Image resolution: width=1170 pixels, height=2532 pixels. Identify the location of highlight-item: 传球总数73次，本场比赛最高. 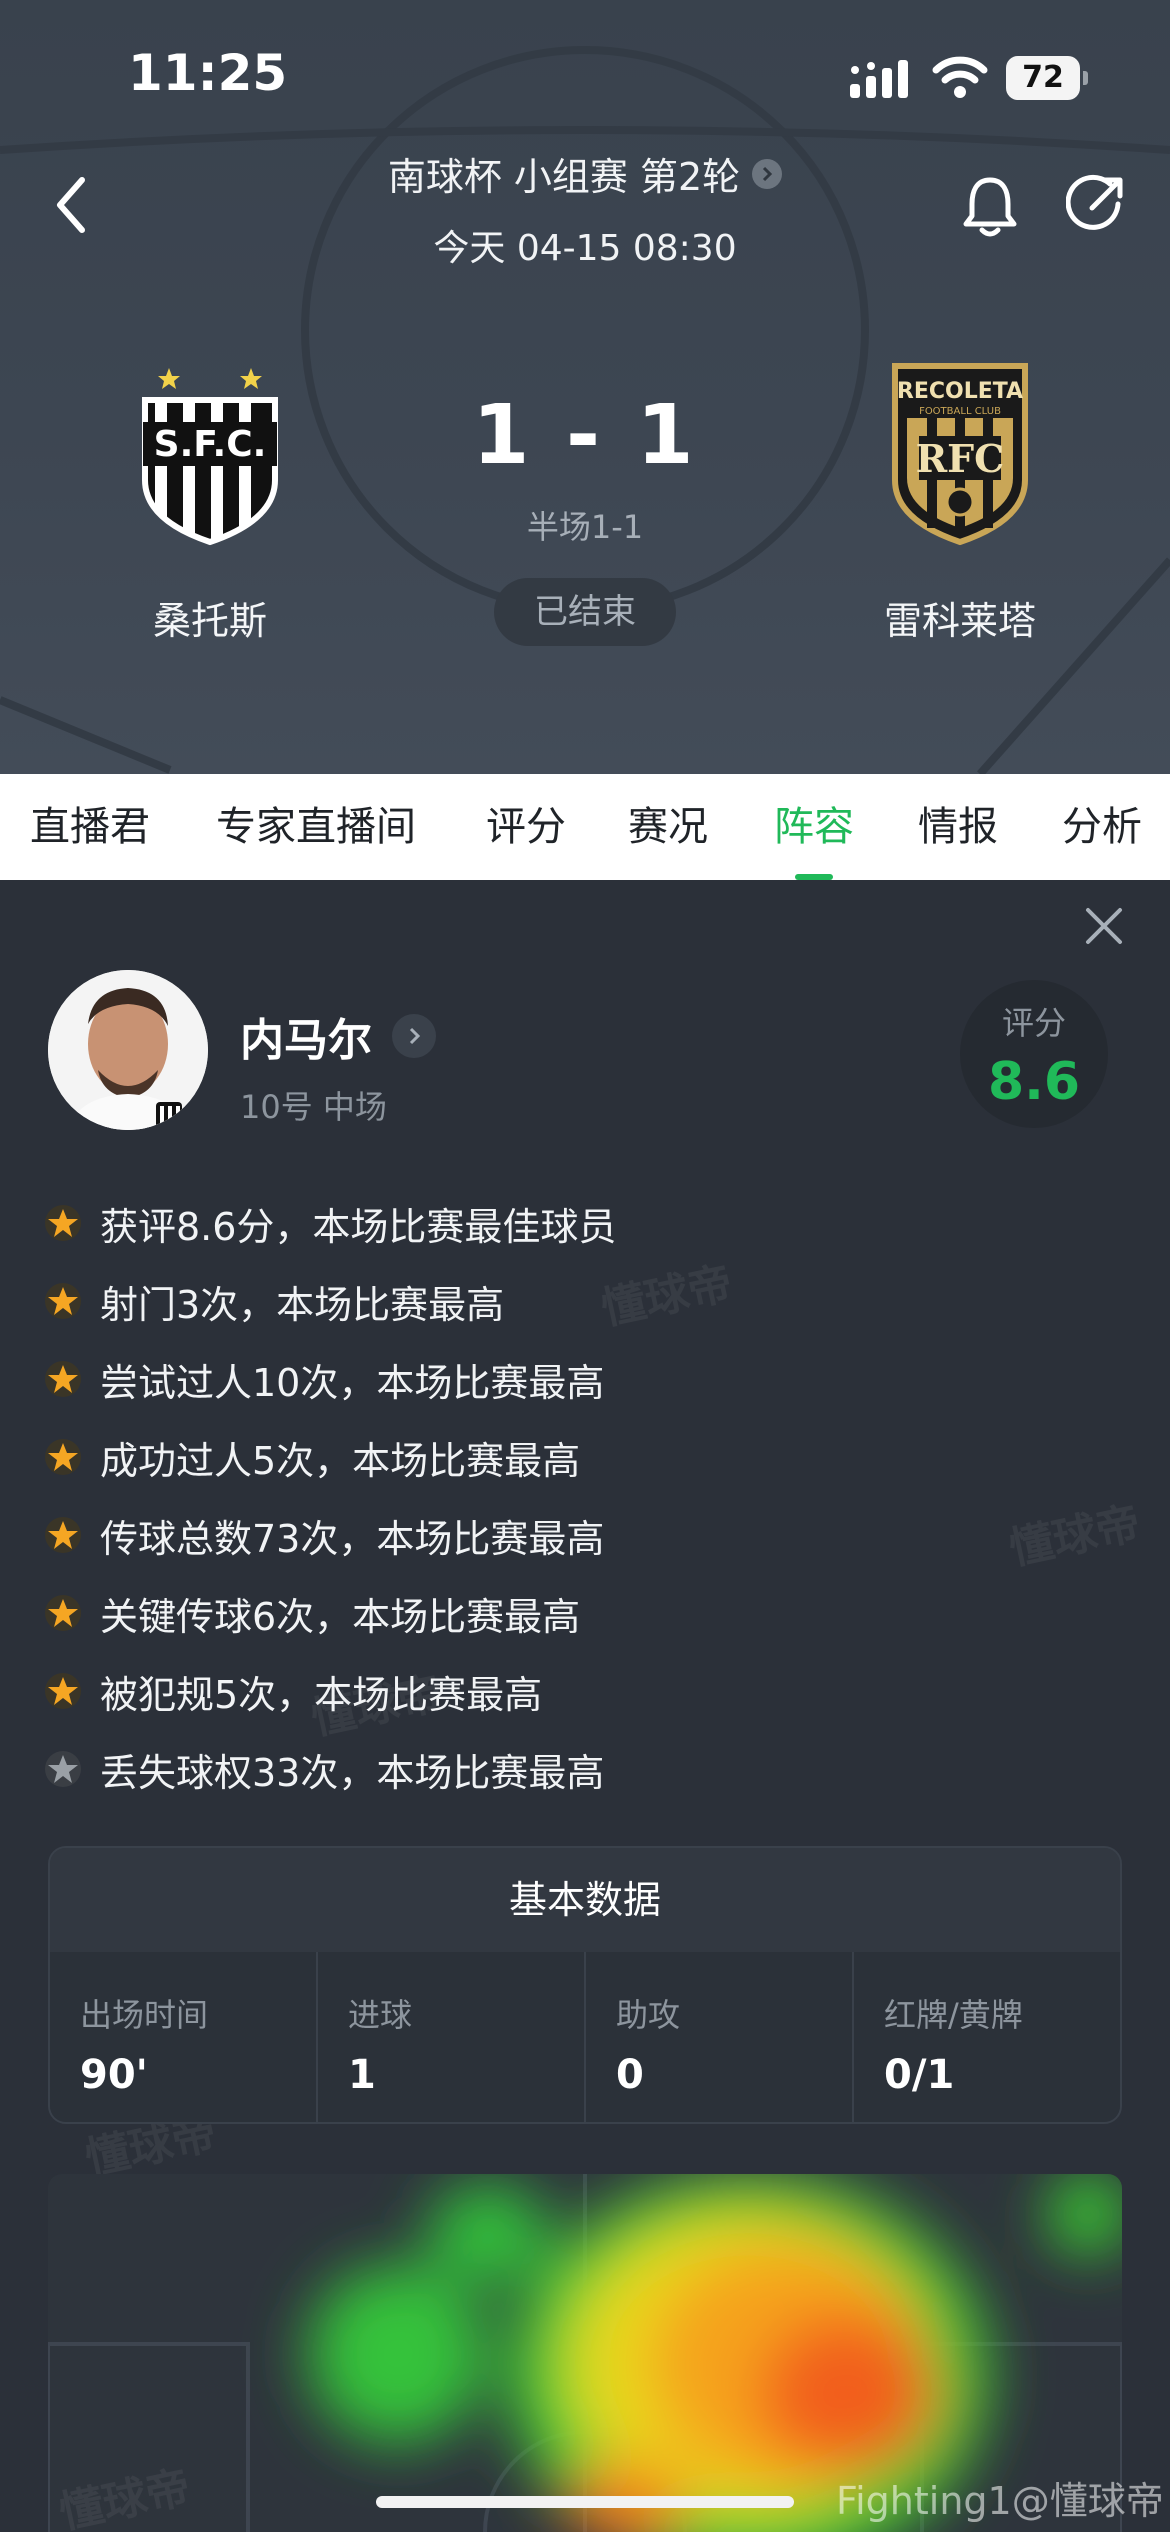
(584, 1535).